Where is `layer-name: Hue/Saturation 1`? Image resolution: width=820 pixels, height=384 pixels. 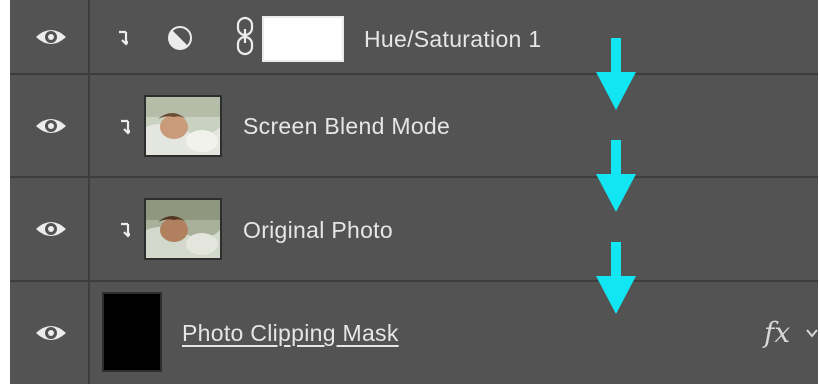 layer-name: Hue/Saturation 1 is located at coordinates (452, 39).